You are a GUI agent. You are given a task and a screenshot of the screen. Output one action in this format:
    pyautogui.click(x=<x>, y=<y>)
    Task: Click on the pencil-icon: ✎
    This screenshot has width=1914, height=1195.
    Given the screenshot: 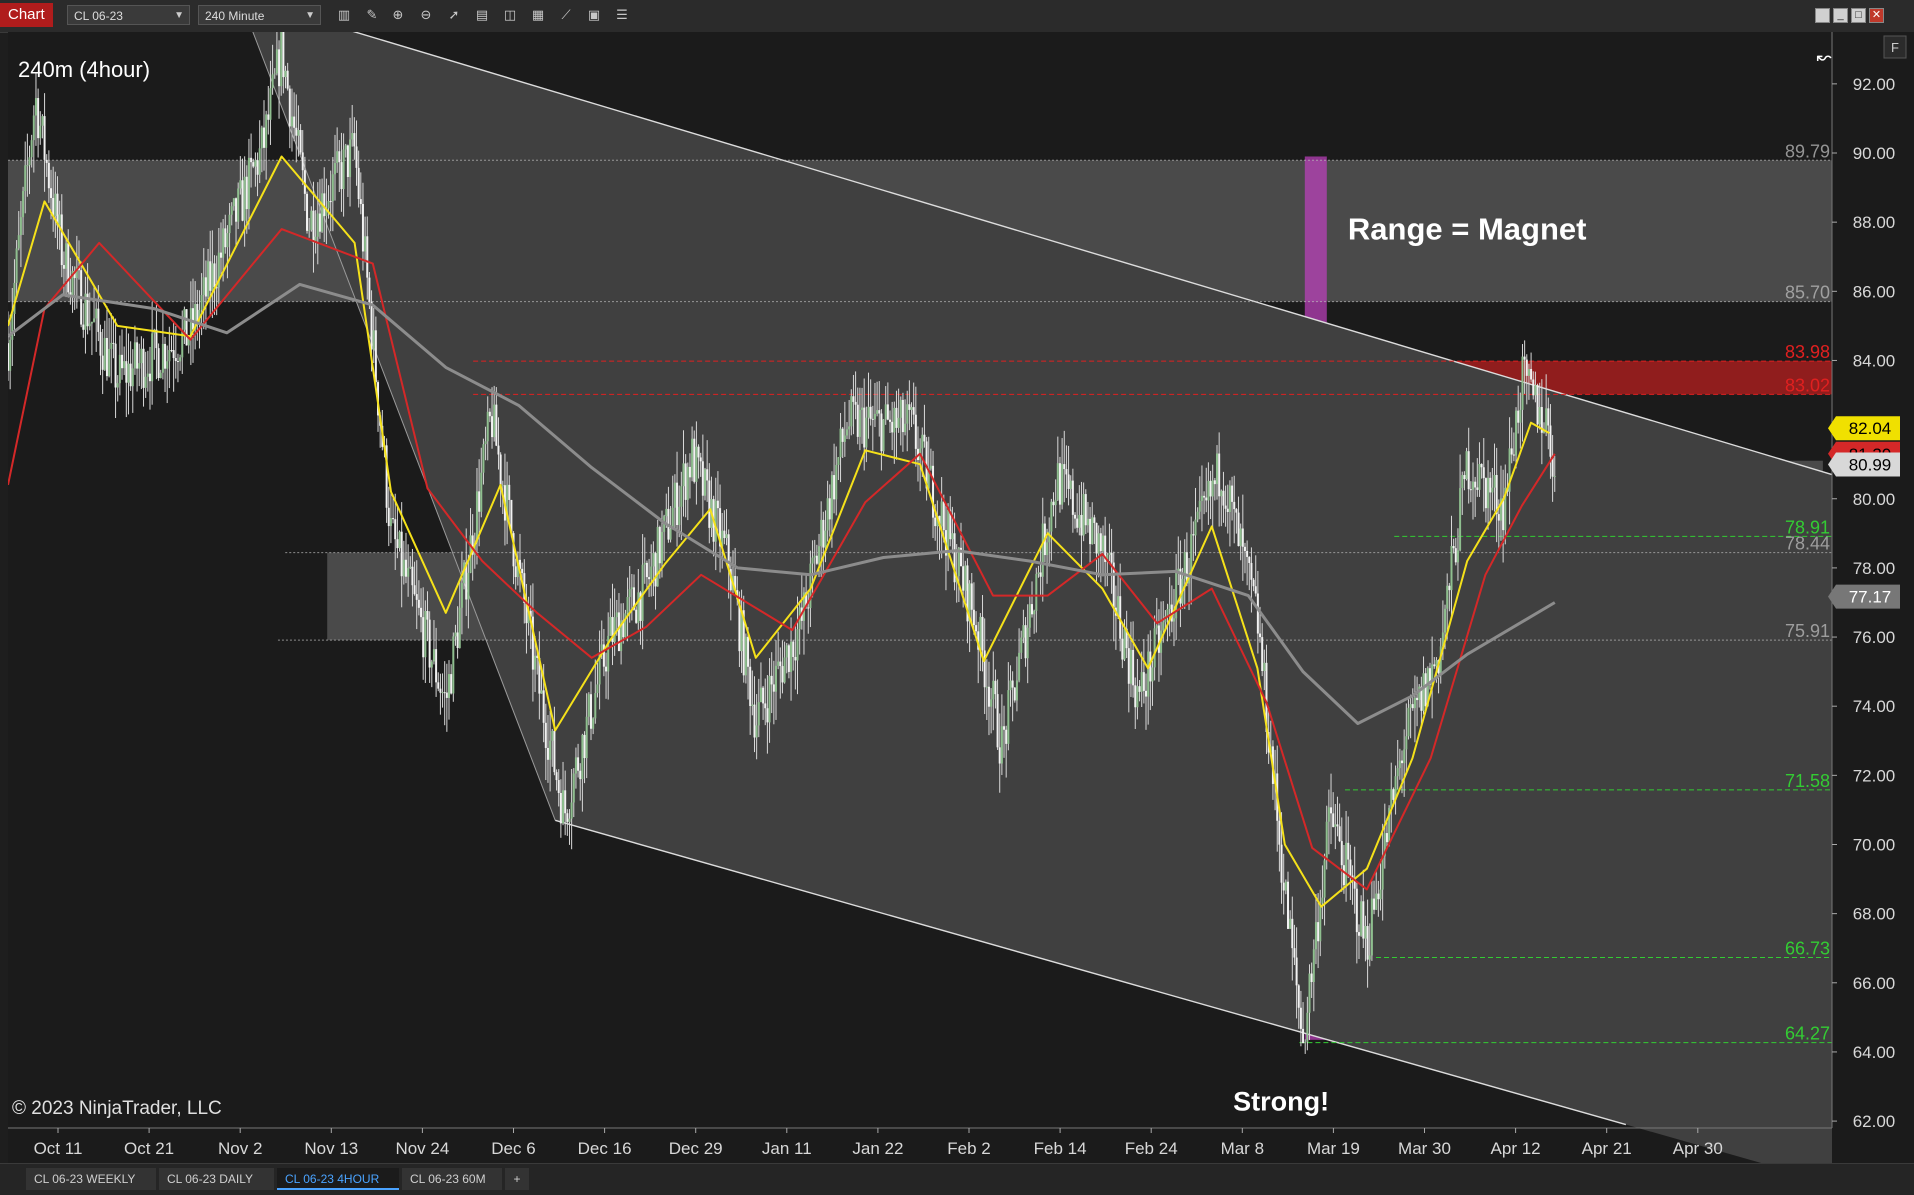 What is the action you would take?
    pyautogui.click(x=372, y=15)
    